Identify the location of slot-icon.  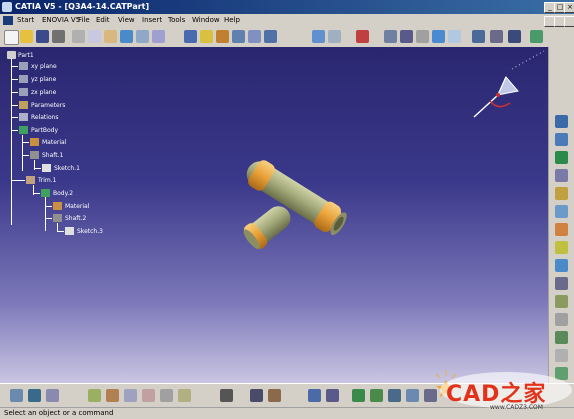
(561, 229).